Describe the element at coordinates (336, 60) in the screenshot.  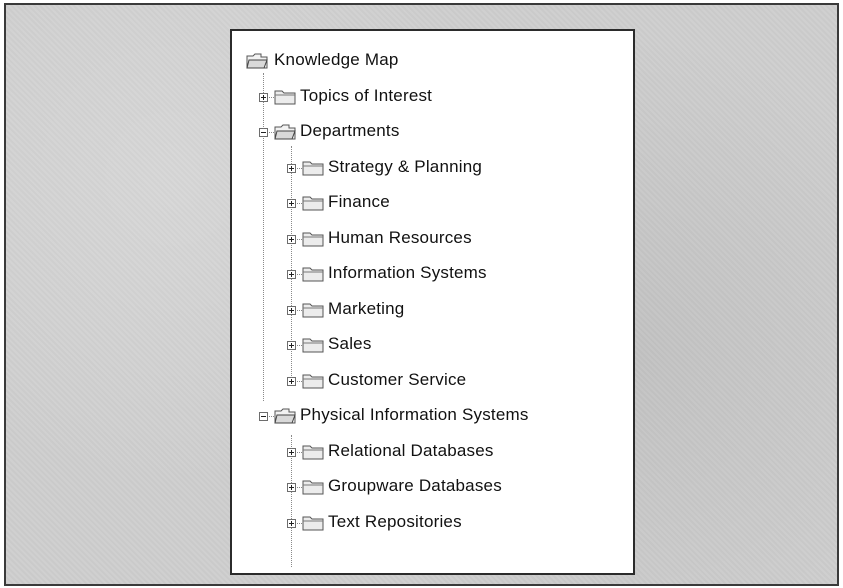
I see `tree-root-label: Knowledge Map` at that location.